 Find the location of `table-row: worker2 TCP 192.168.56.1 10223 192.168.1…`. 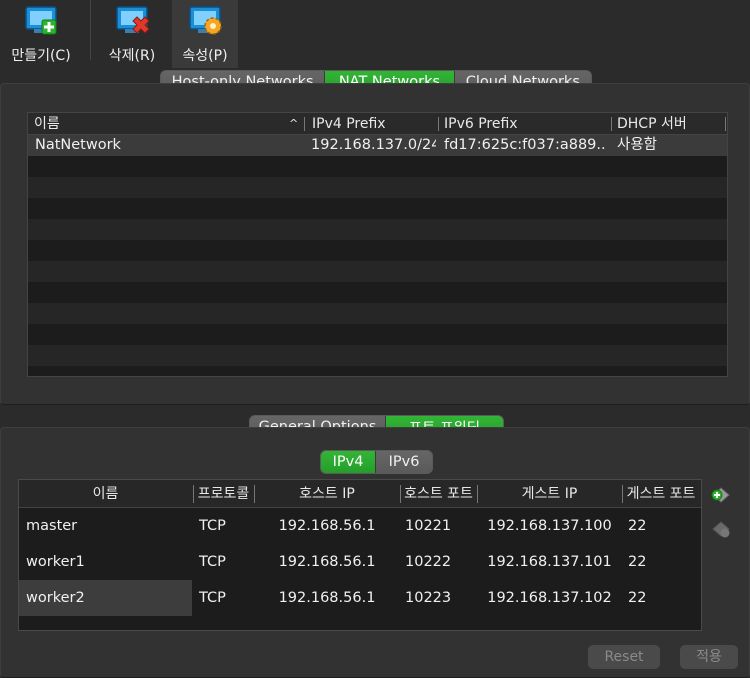

table-row: worker2 TCP 192.168.56.1 10223 192.168.1… is located at coordinates (360, 598).